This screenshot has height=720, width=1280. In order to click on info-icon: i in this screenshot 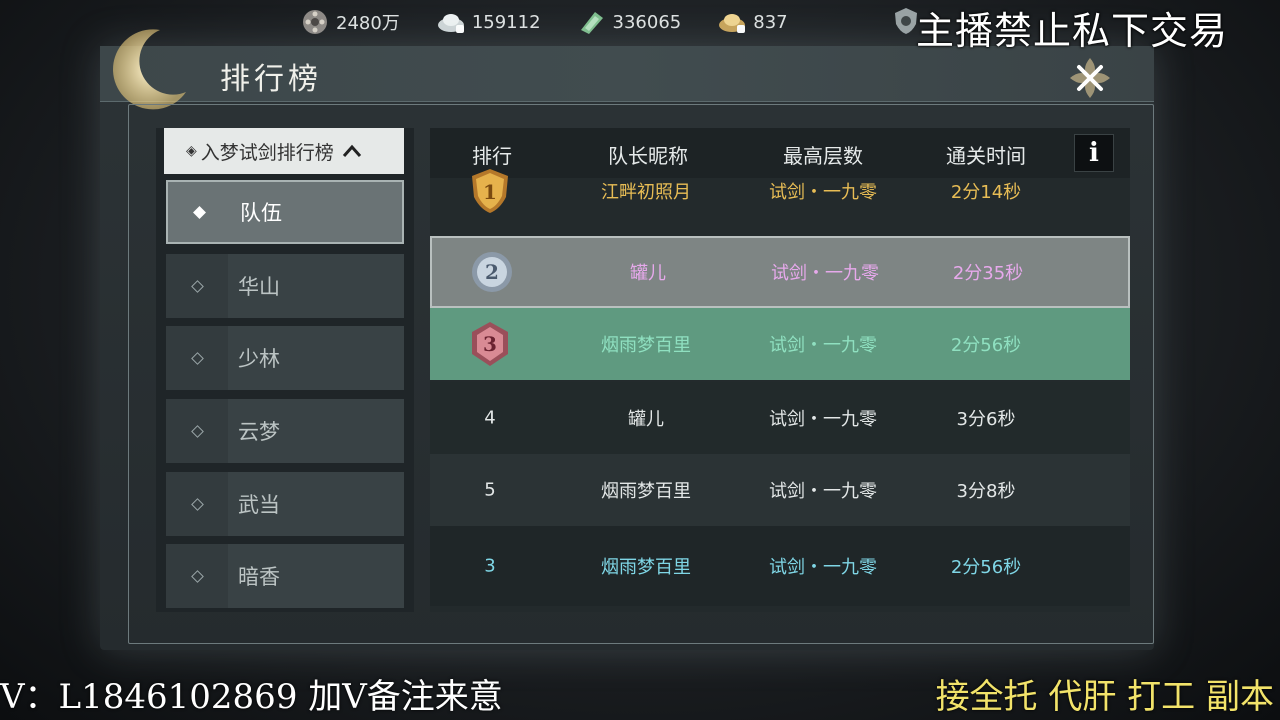, I will do `click(1094, 153)`.